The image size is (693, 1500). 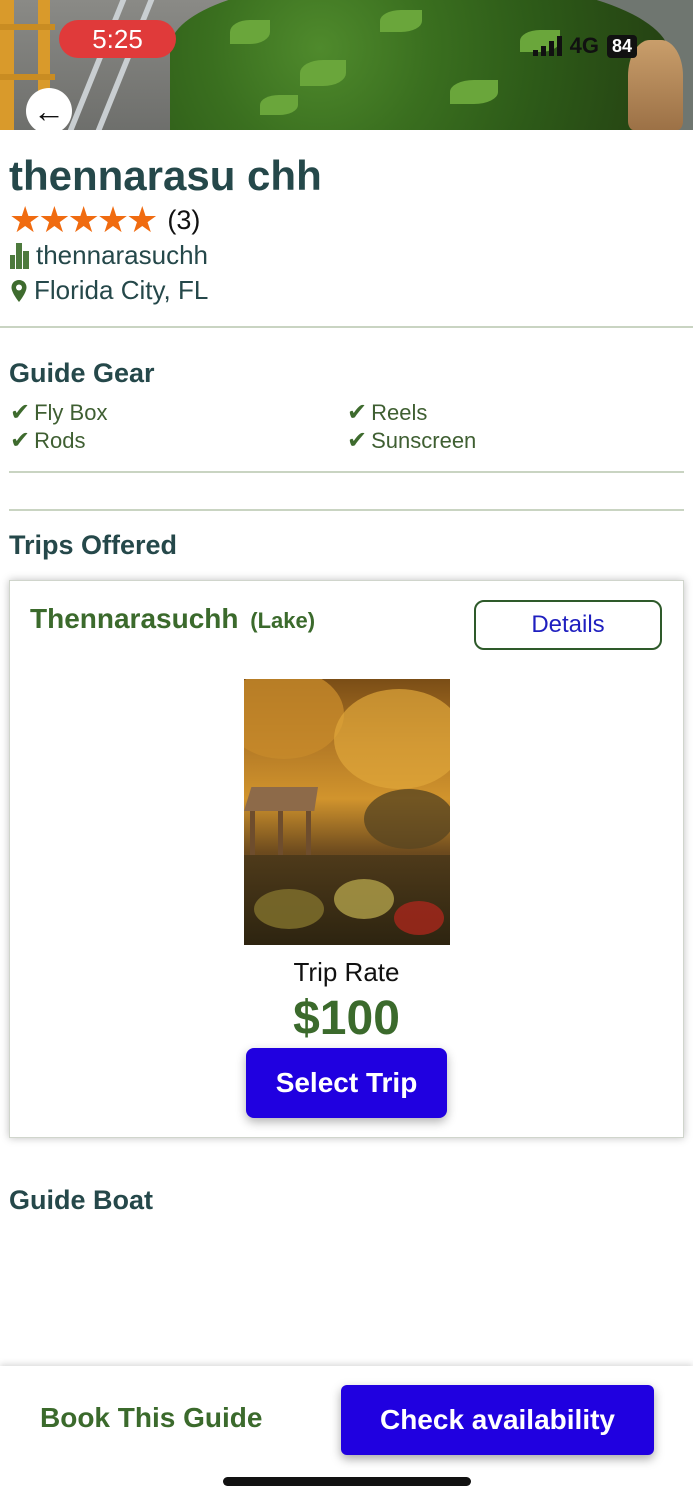 I want to click on check-availability-button: Check availability, so click(x=497, y=1420).